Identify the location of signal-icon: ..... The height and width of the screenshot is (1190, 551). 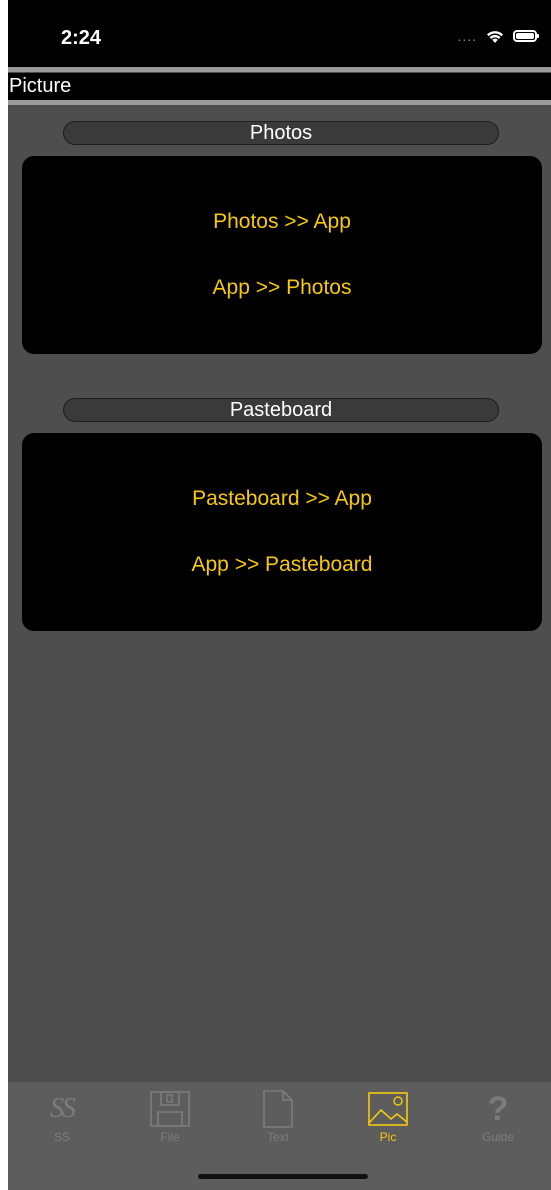
(467, 36).